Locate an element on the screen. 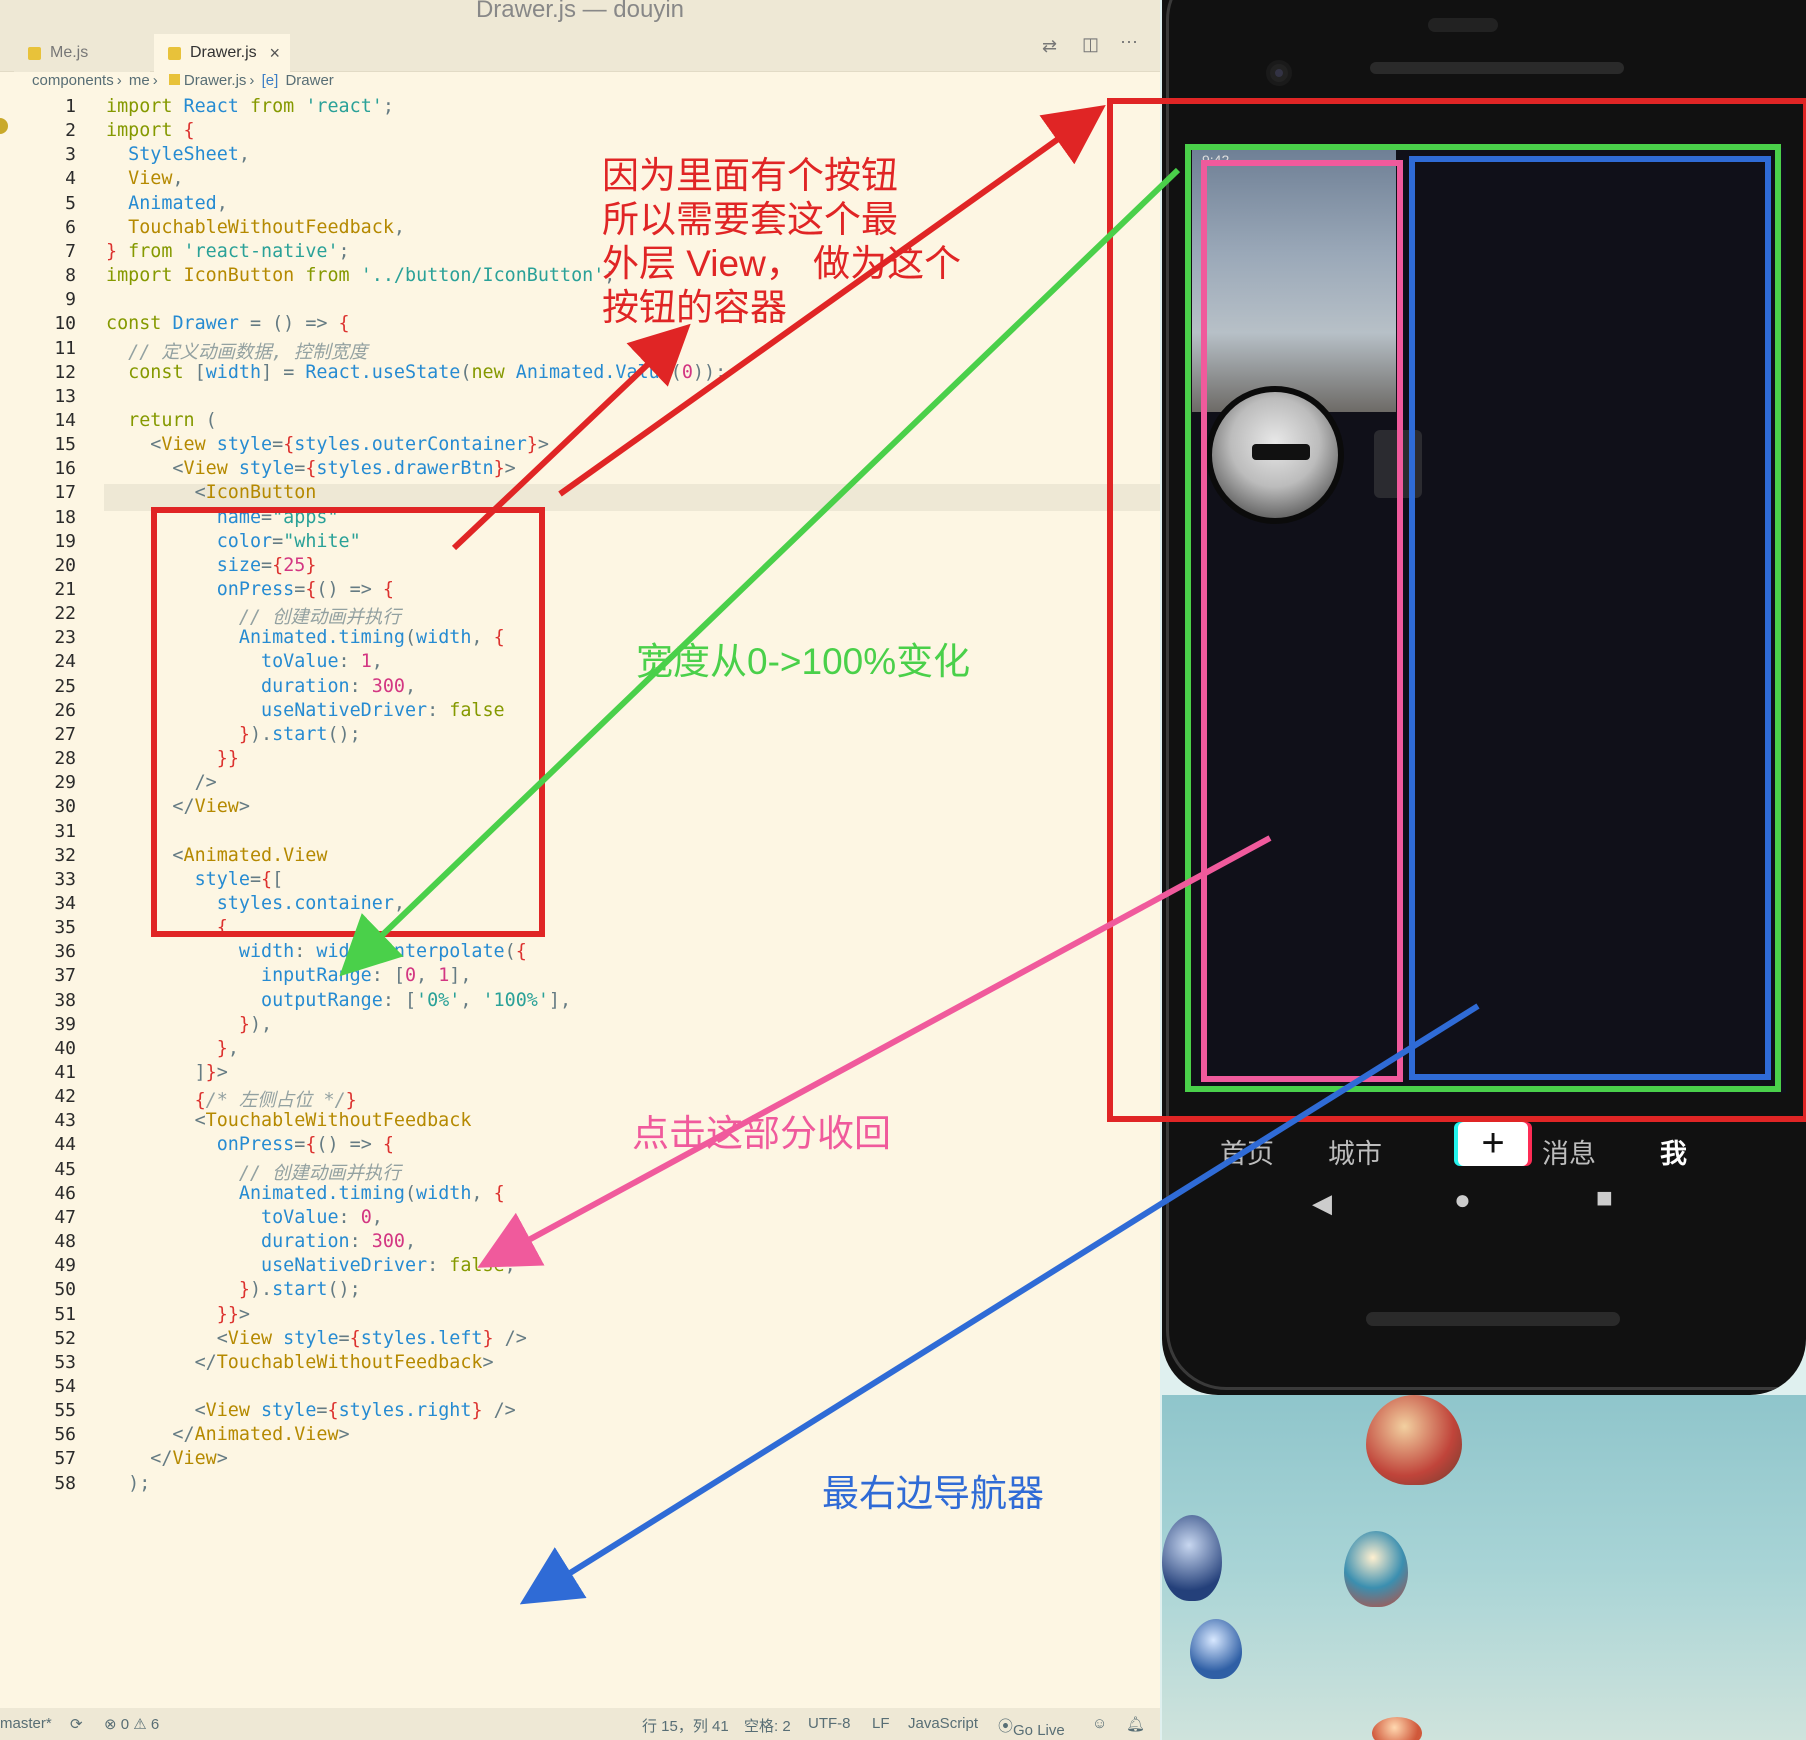  annotation-line: 所以需要套这个最 is located at coordinates (750, 219).